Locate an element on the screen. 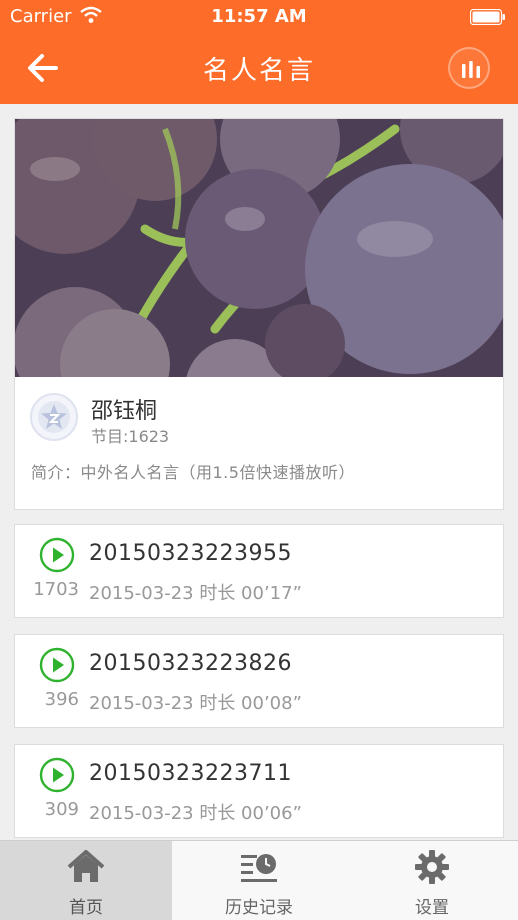  tab-history-label: 历史记录 is located at coordinates (259, 908).